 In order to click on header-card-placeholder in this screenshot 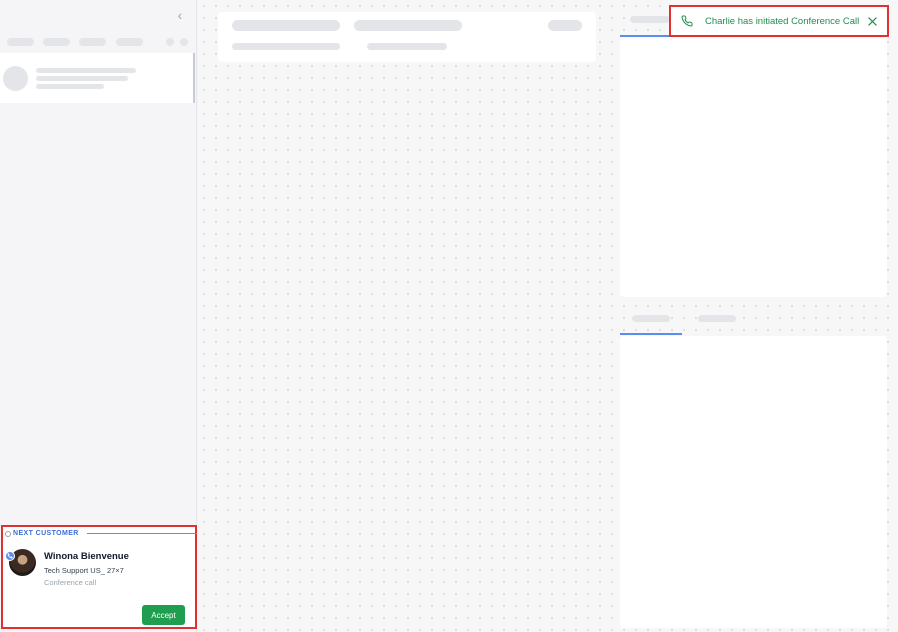, I will do `click(407, 37)`.